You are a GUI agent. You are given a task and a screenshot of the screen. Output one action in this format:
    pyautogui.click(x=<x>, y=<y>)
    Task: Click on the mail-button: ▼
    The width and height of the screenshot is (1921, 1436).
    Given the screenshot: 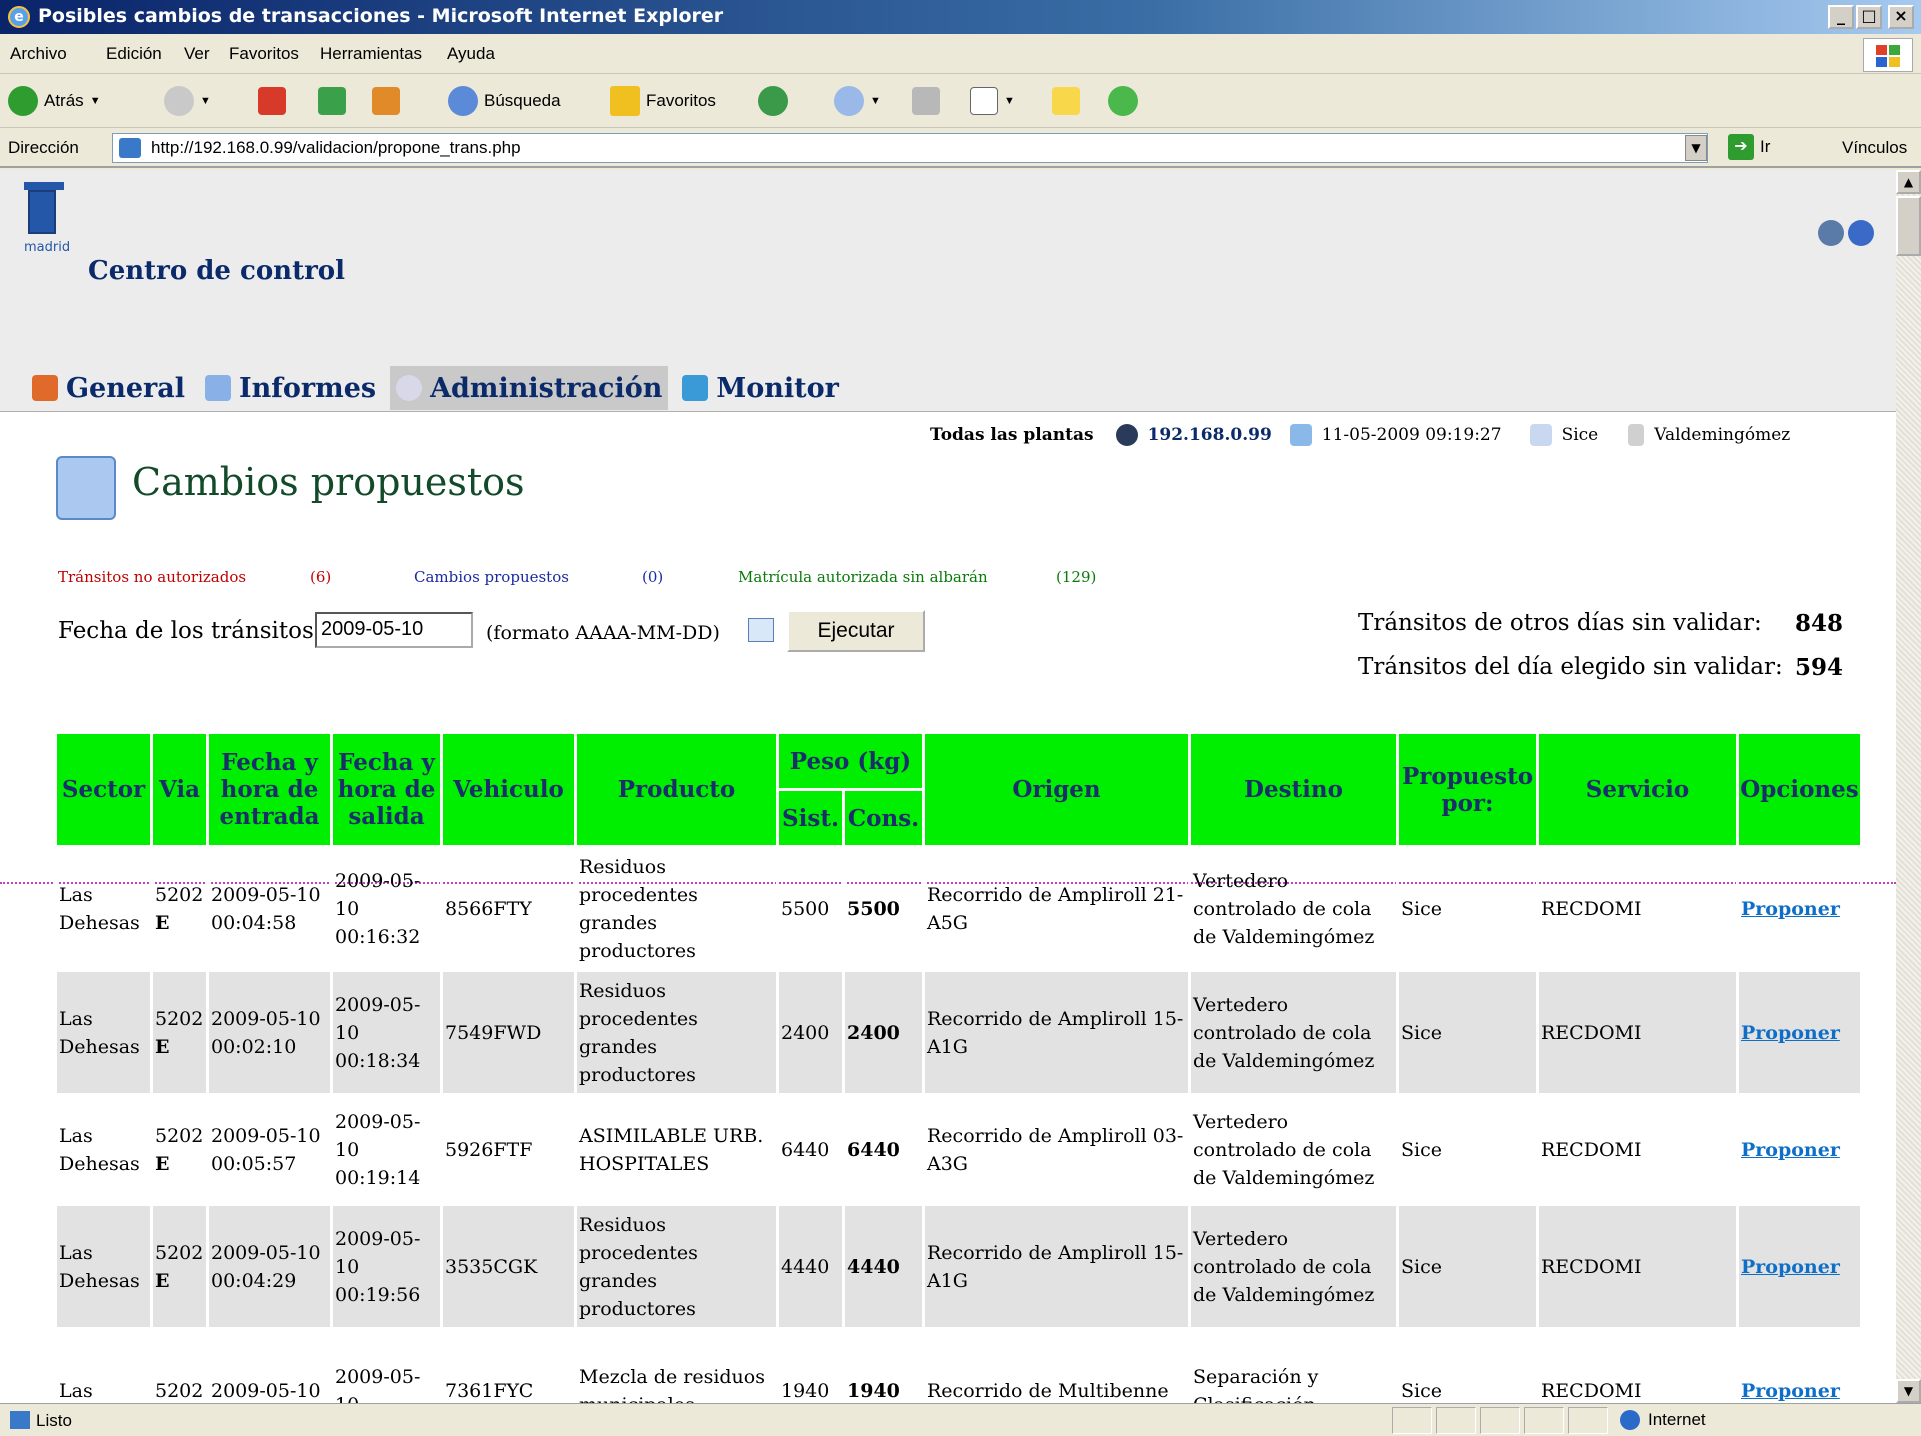 What is the action you would take?
    pyautogui.click(x=857, y=101)
    